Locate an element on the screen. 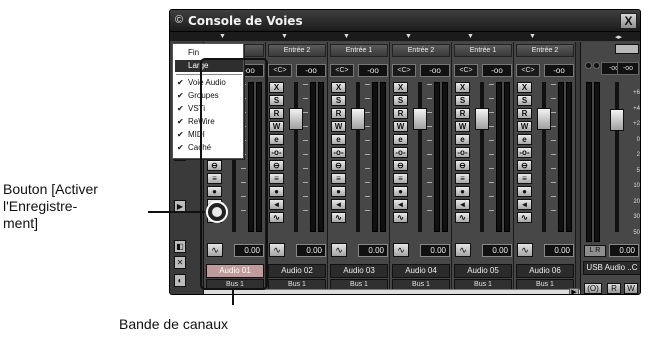 This screenshot has width=648, height=338. channel-name: Audio 03 is located at coordinates (359, 271).